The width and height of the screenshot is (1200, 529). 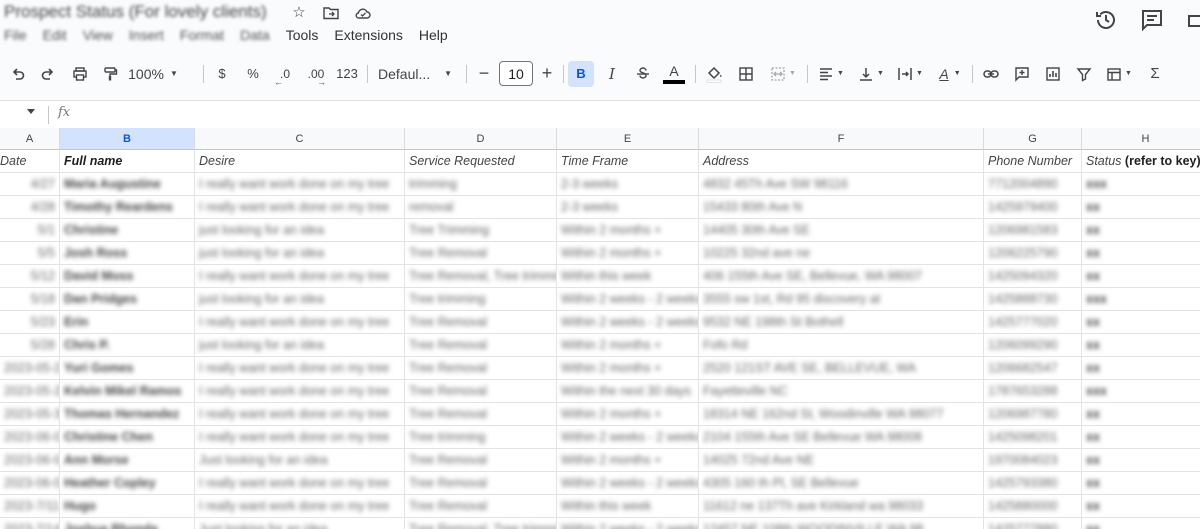 I want to click on table-cell-f: 2104 155th Ave SE Bellevue WA 98008, so click(x=841, y=437).